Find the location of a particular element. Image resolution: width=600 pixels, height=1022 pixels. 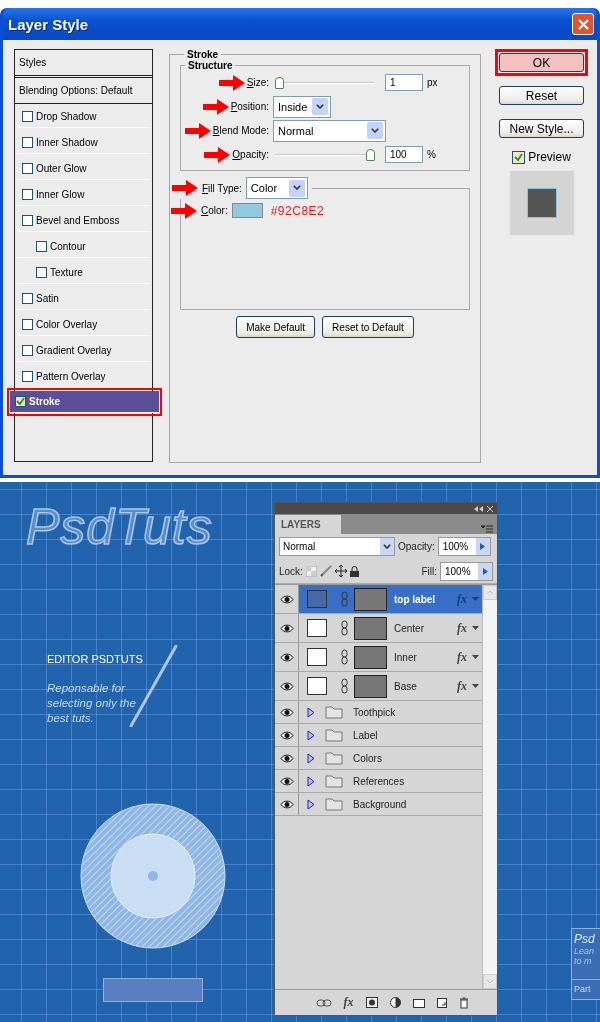

layer-group-row: Label is located at coordinates (378, 735).